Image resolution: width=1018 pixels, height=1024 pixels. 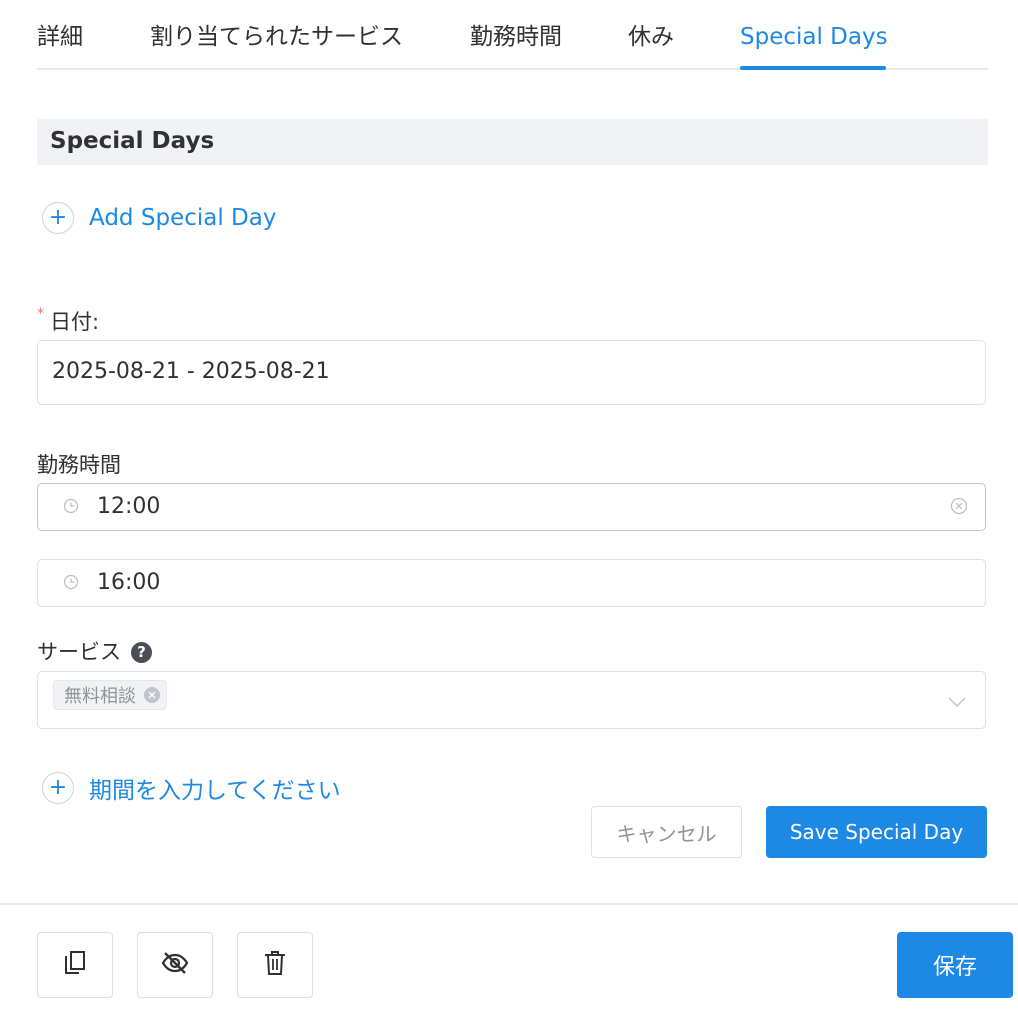 I want to click on tab-special-days: Special Days, so click(x=814, y=37).